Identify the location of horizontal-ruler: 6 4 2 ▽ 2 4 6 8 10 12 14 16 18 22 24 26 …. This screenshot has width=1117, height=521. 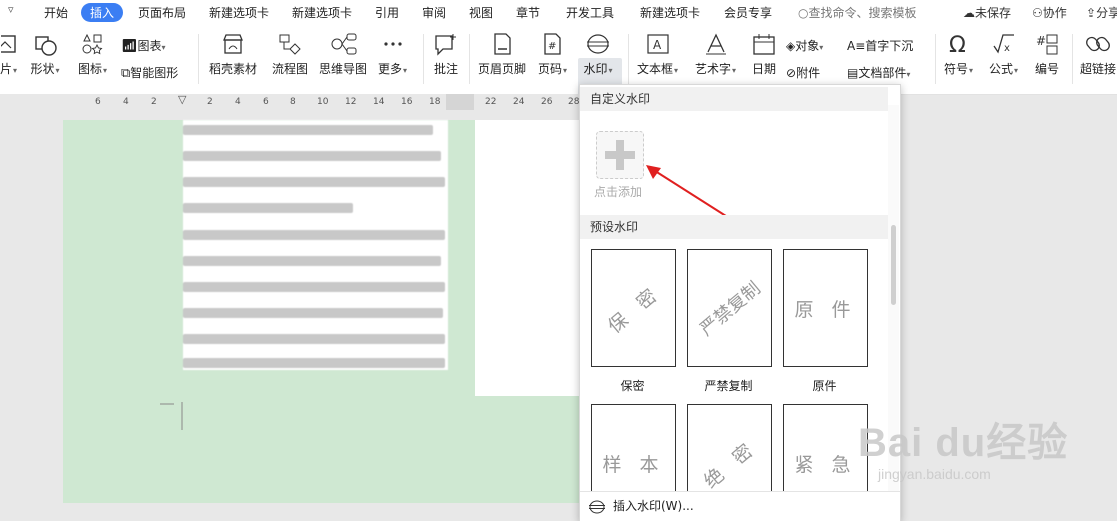
(290, 102).